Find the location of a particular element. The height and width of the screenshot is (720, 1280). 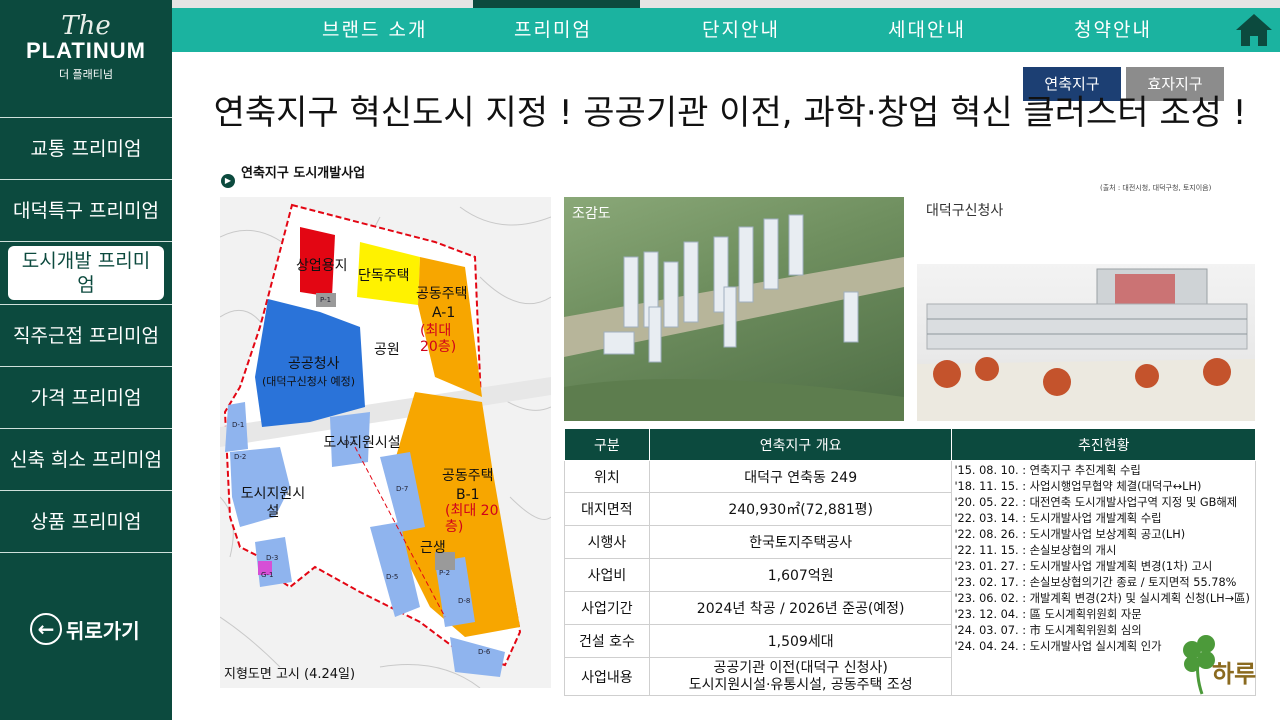

progress-item: '23. 02. 17. : 손실보상협의기간 종료 / 토지면적 55.78% is located at coordinates (1095, 582).